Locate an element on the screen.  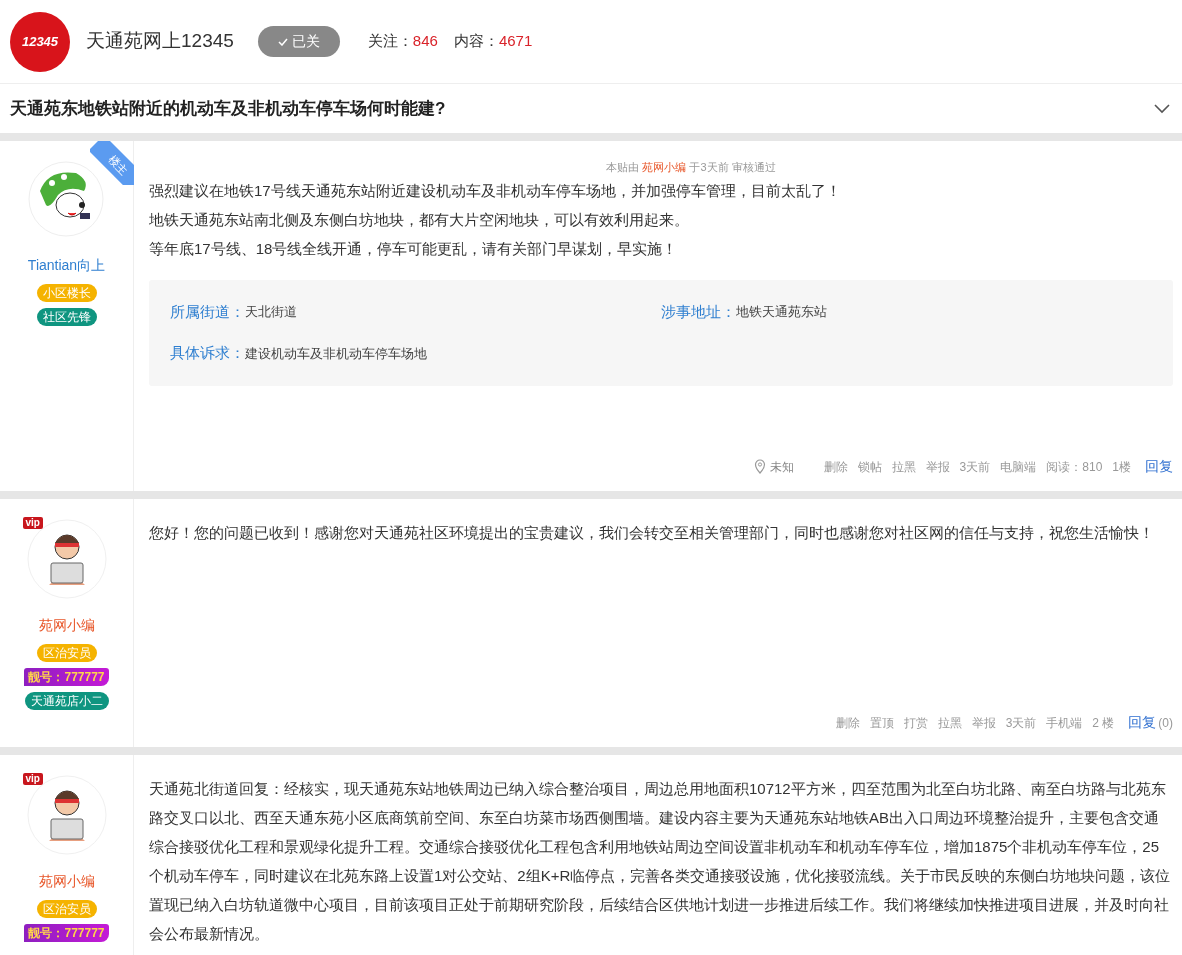
review-note: 本贴由 苑网小编 于3天前 审核通过 is located at coordinates (691, 167).